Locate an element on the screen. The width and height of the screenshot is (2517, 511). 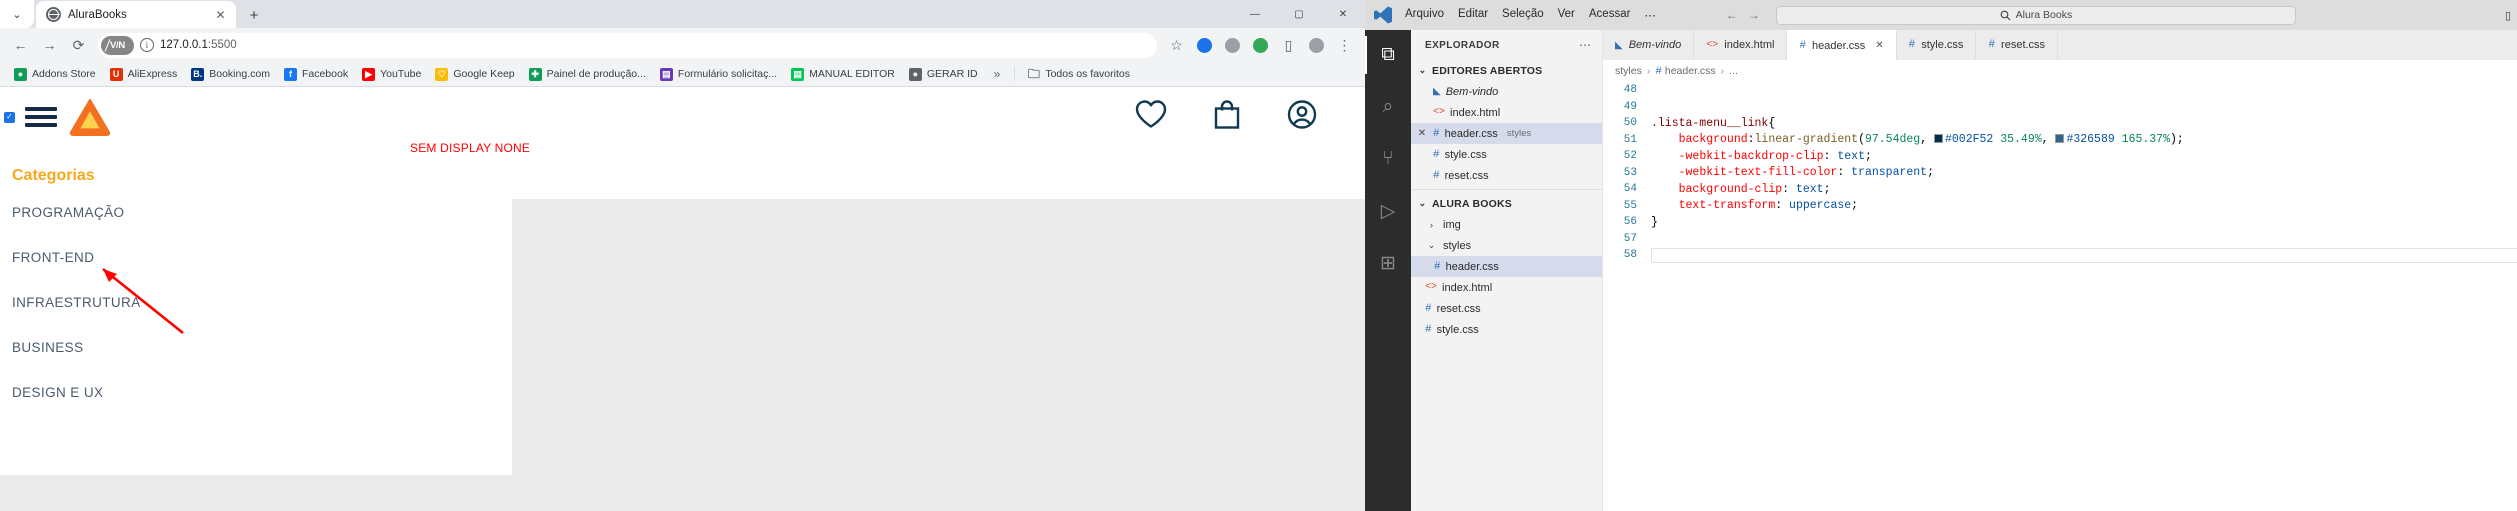
editor-tab-reset-css: # reset.css is located at coordinates (2017, 45).